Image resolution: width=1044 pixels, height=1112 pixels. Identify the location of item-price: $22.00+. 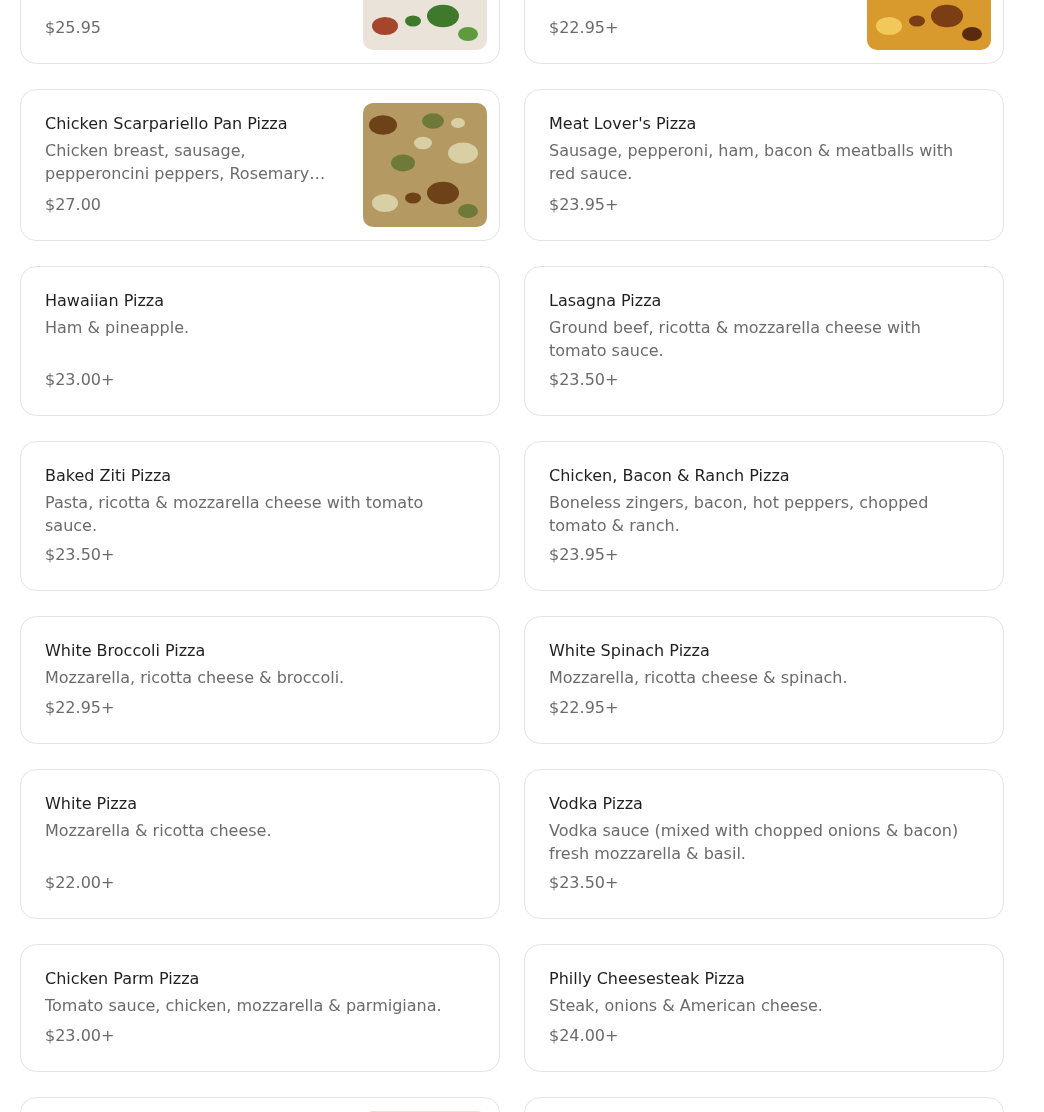
(80, 883).